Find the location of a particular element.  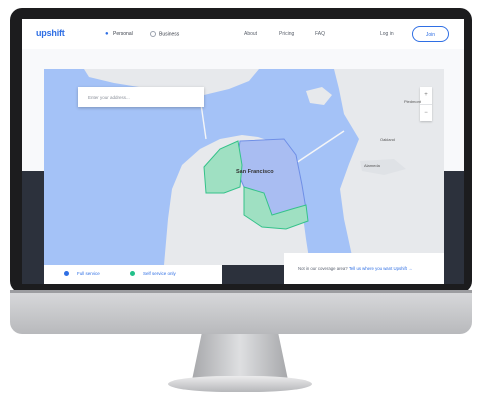

join-button: Join is located at coordinates (430, 34).